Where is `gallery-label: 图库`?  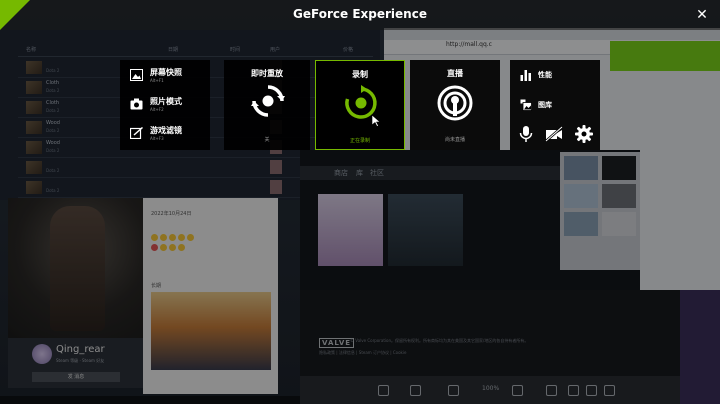
gallery-label: 图库 is located at coordinates (545, 105).